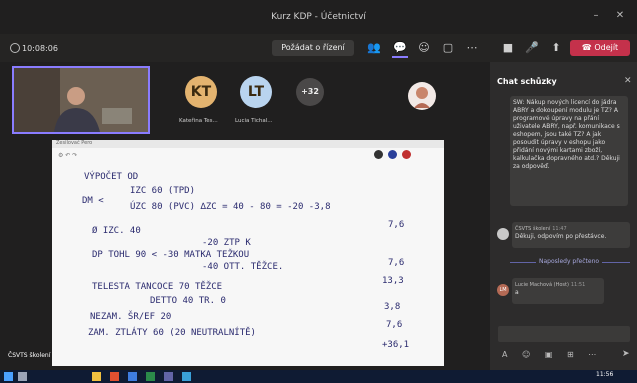 Image resolution: width=637 pixels, height=383 pixels. I want to click on read-divider-label: Naposledy přečteno, so click(569, 261).